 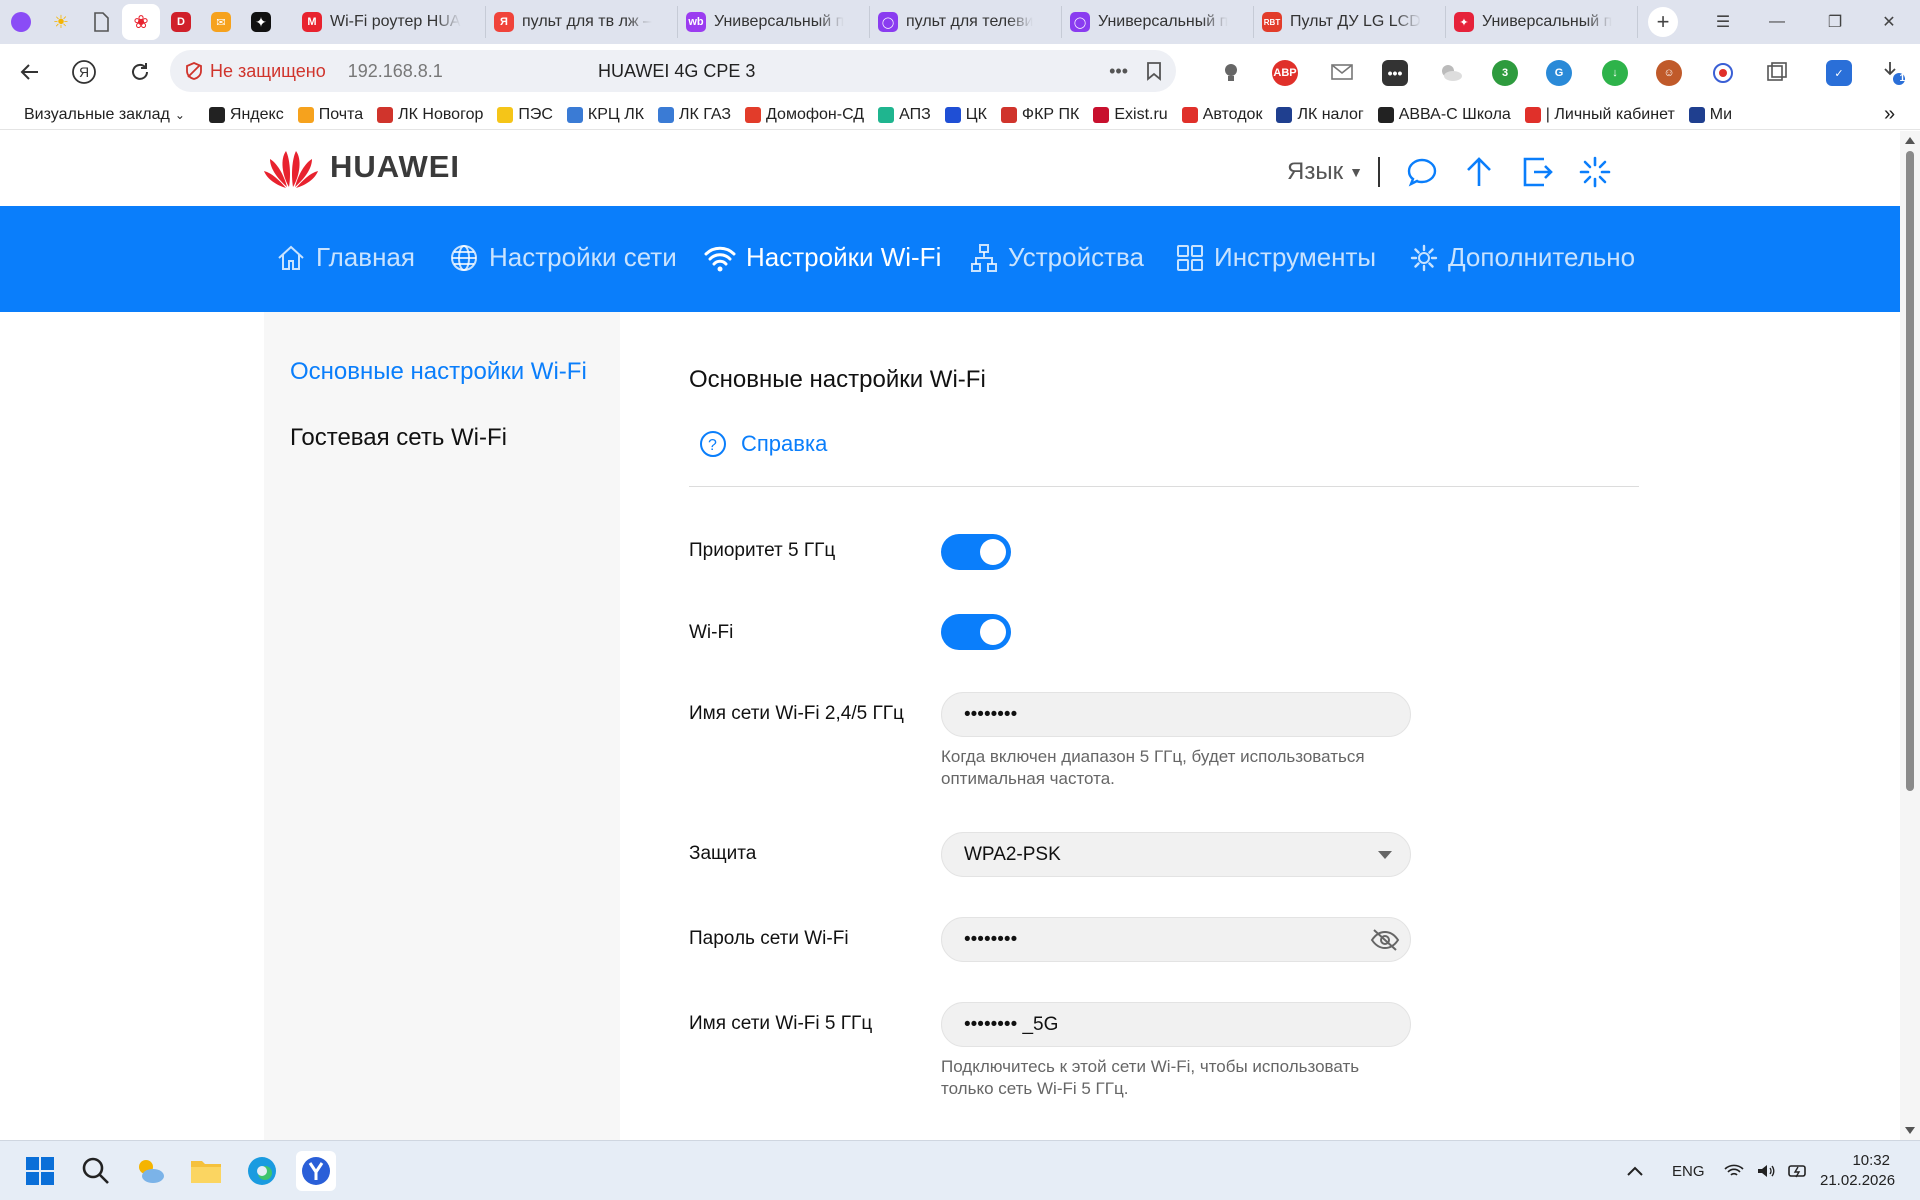 What do you see at coordinates (1011, 1024) in the screenshot?
I see `ssid-5-value: •••••••• _5G` at bounding box center [1011, 1024].